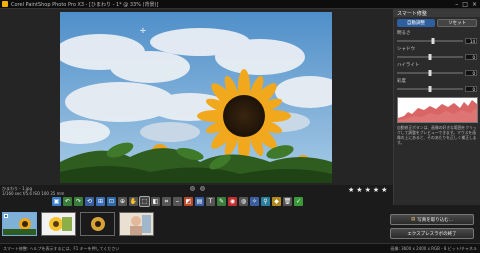 The height and width of the screenshot is (253, 480). What do you see at coordinates (471, 73) in the screenshot?
I see `highlight-value: 0` at bounding box center [471, 73].